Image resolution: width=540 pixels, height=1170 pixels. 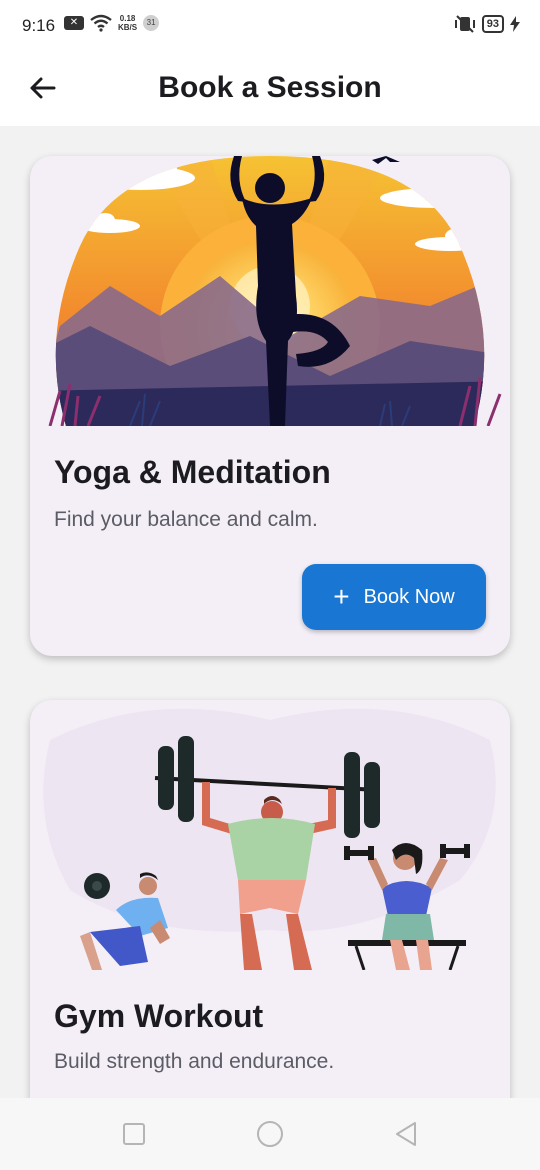 I want to click on status-icons-right: 93, so click(x=487, y=24).